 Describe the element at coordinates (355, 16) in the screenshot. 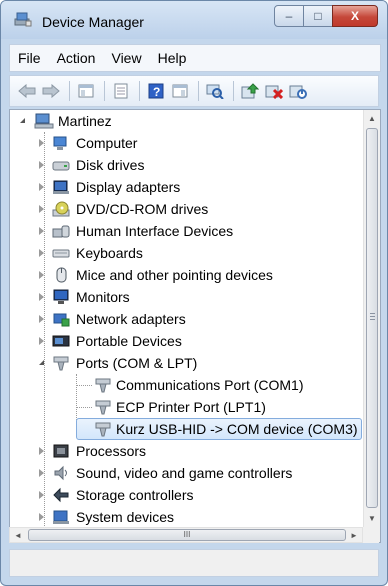

I see `close-button: X` at that location.